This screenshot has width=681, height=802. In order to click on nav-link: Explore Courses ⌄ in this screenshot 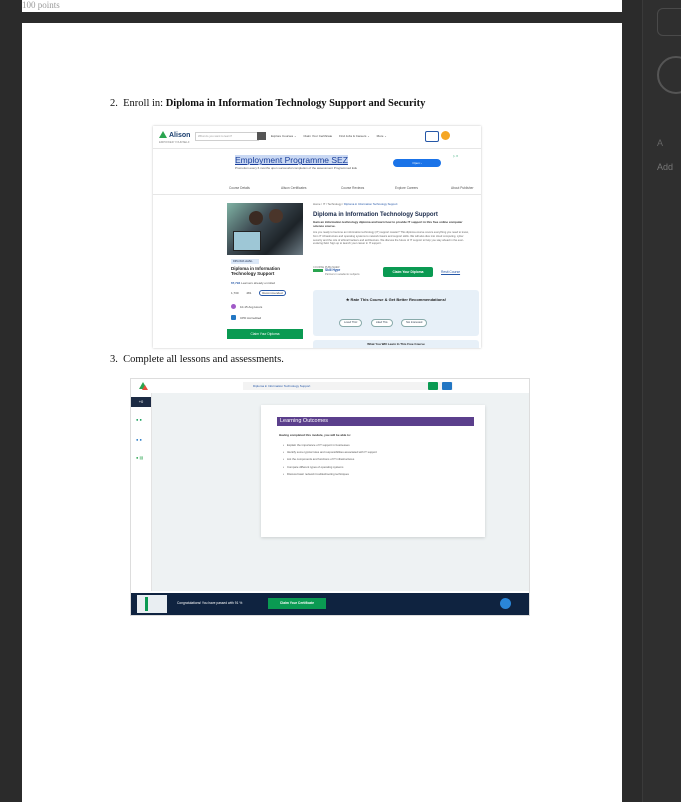, I will do `click(284, 136)`.